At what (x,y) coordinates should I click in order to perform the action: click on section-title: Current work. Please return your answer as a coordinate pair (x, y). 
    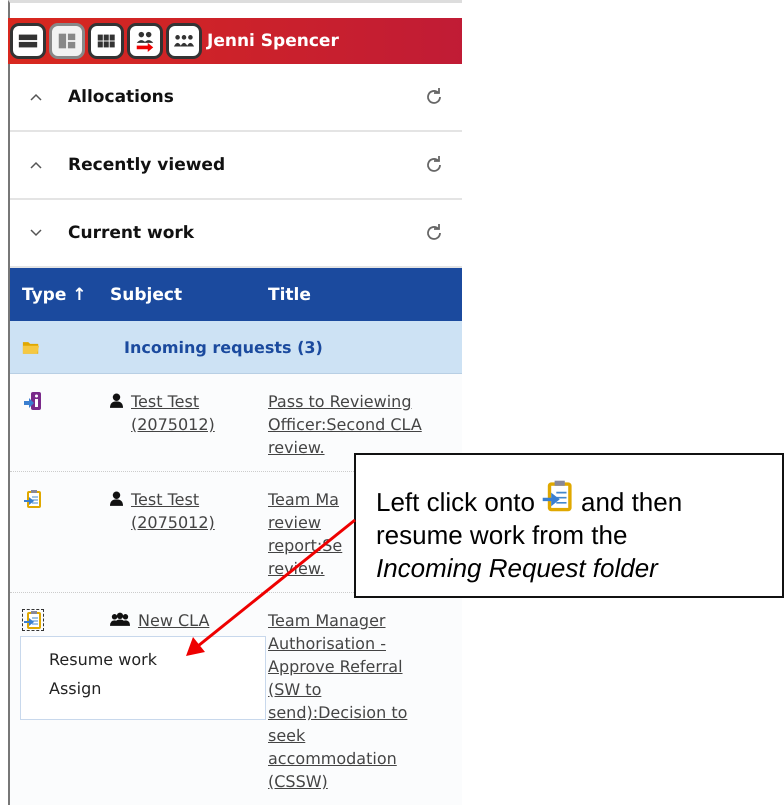
    Looking at the image, I should click on (132, 233).